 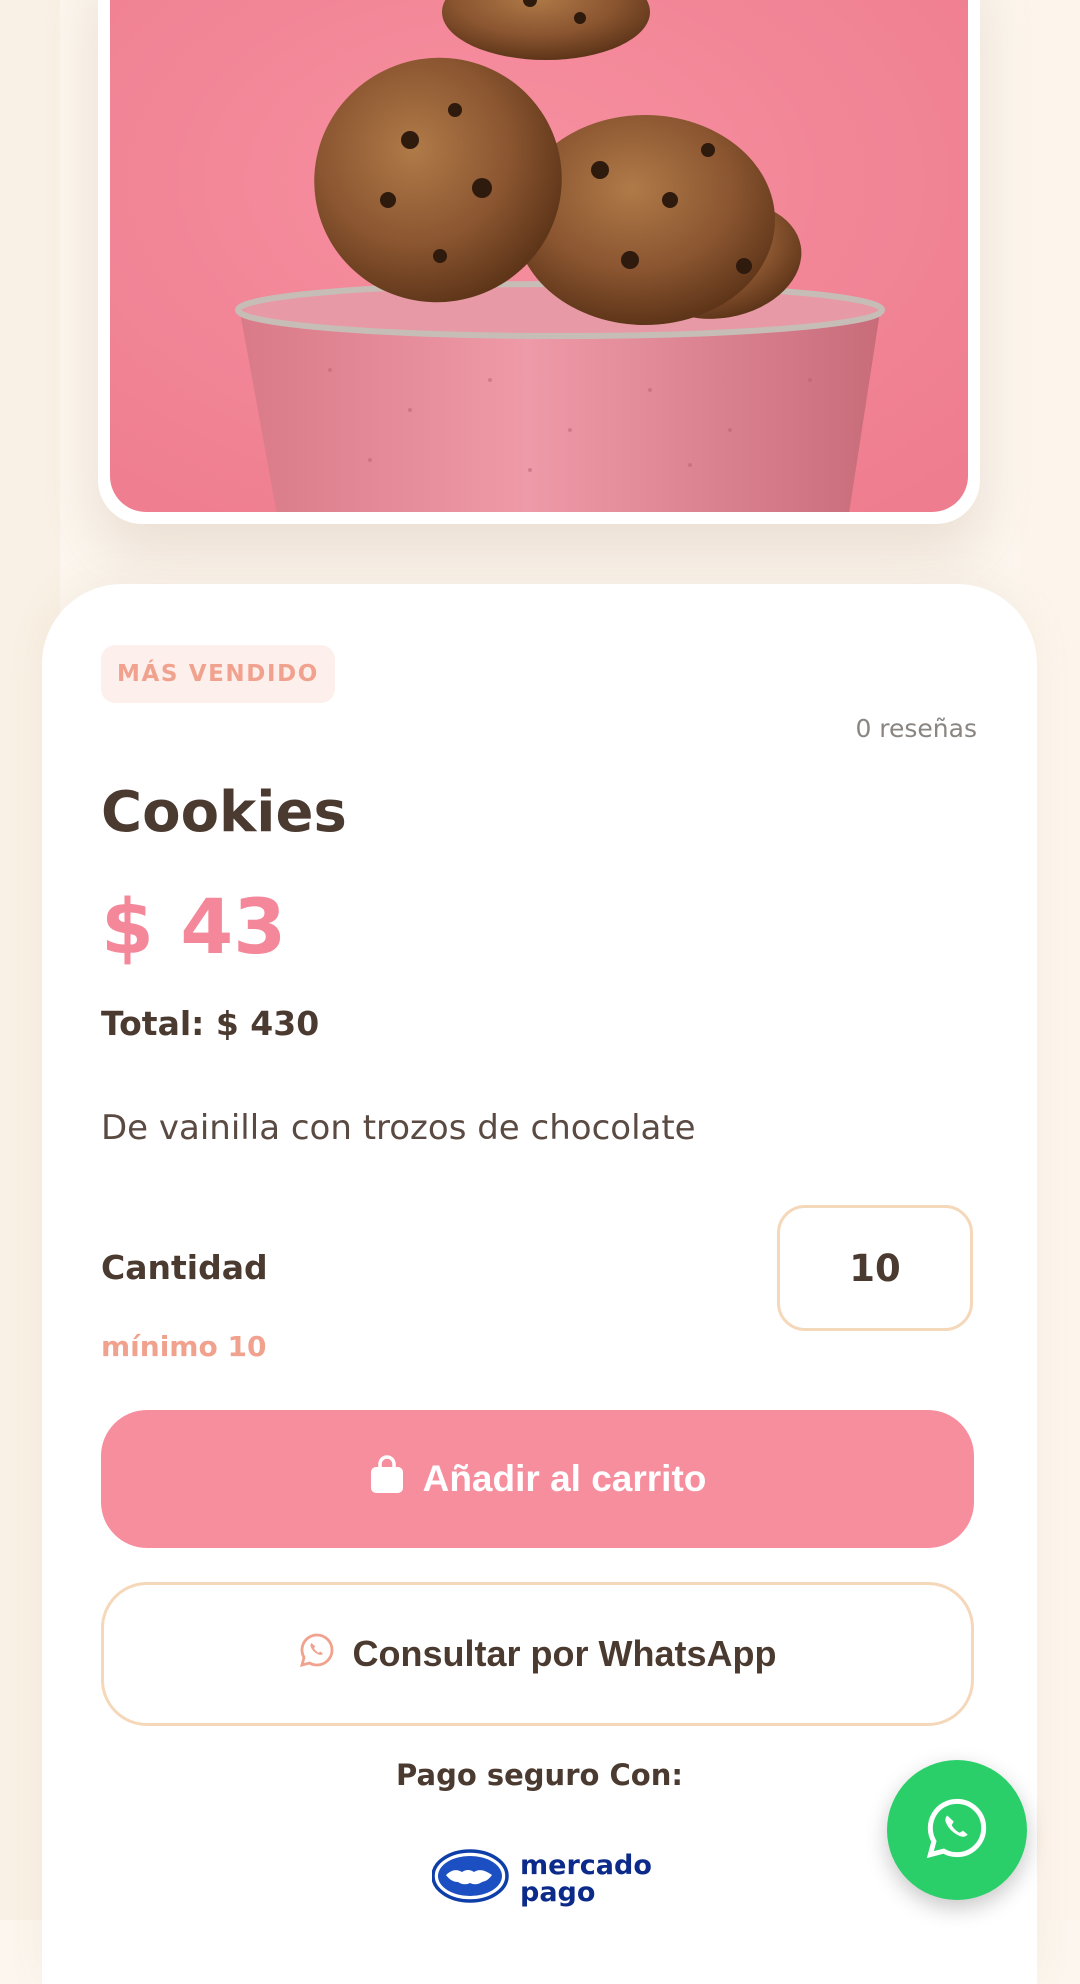 I want to click on whatsapp-inquiry-button: Consultar por WhatsApp, so click(x=537, y=1654).